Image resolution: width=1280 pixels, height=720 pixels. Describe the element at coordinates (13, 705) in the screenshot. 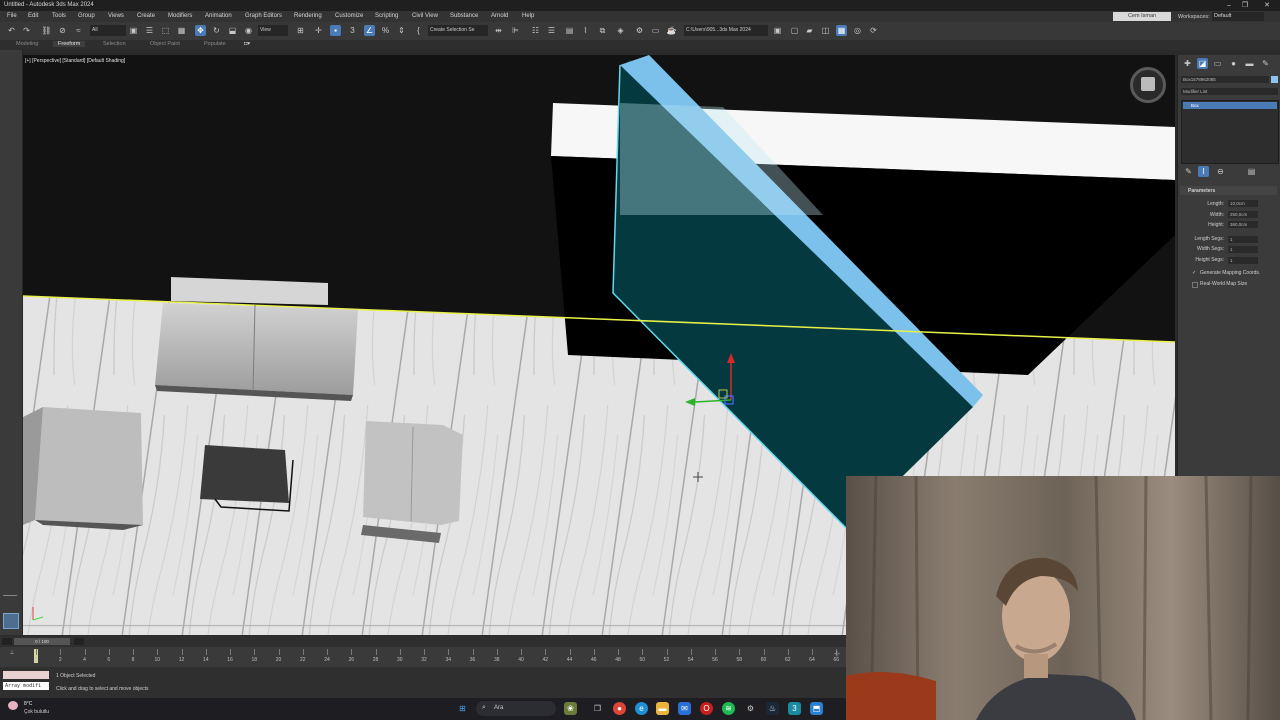

I see `weather-icon` at that location.